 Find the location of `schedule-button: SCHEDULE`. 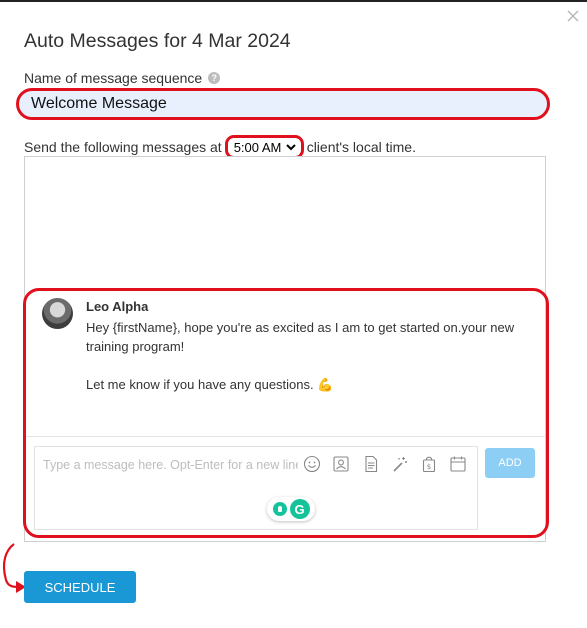

schedule-button: SCHEDULE is located at coordinates (80, 587).